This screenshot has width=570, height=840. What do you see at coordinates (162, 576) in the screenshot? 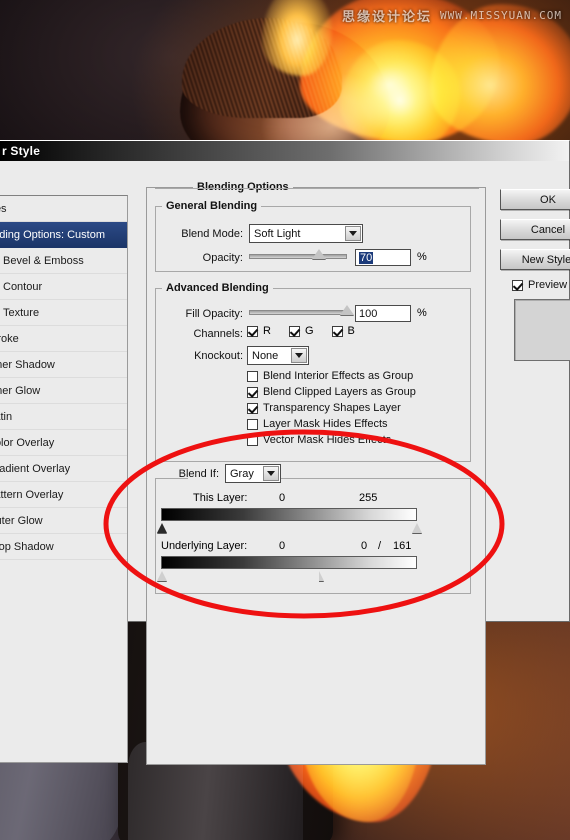
I see `underlying-layer-black-handle` at bounding box center [162, 576].